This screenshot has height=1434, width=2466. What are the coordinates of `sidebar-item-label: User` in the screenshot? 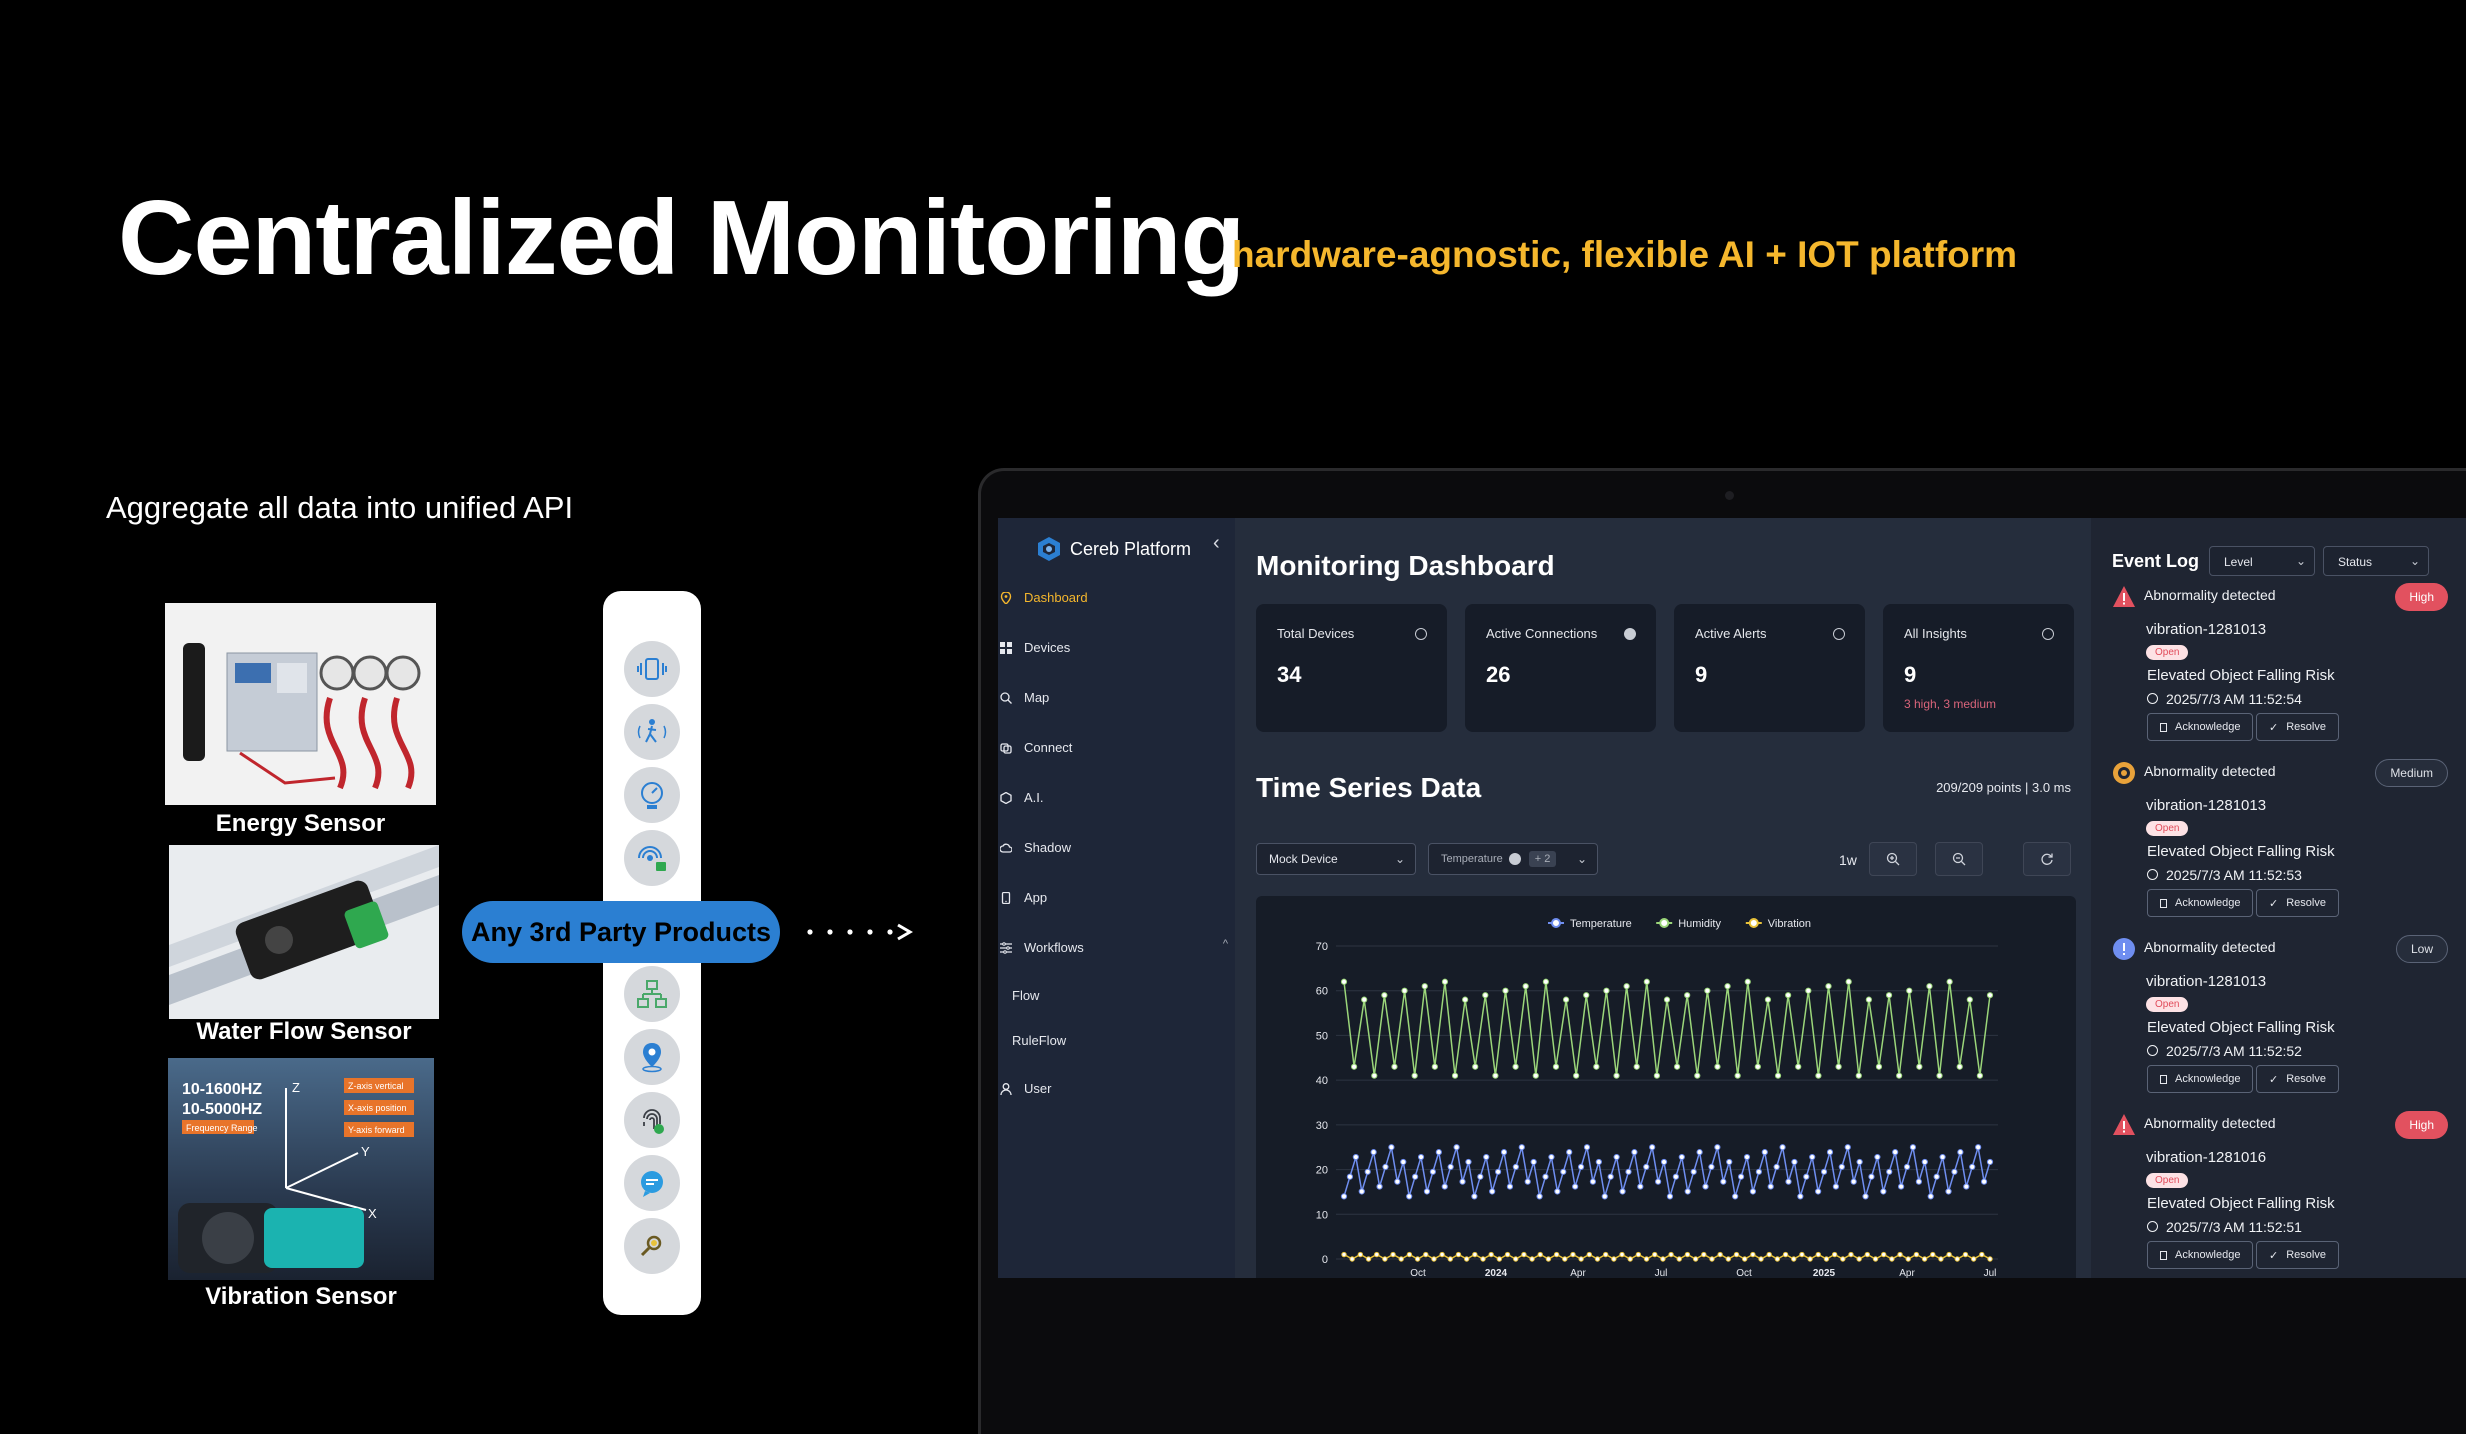 It's located at (1038, 1088).